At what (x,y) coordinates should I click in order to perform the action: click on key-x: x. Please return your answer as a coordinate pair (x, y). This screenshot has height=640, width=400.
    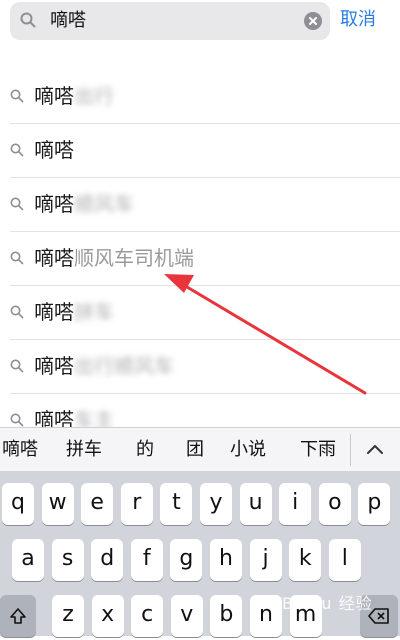
    Looking at the image, I should click on (107, 616).